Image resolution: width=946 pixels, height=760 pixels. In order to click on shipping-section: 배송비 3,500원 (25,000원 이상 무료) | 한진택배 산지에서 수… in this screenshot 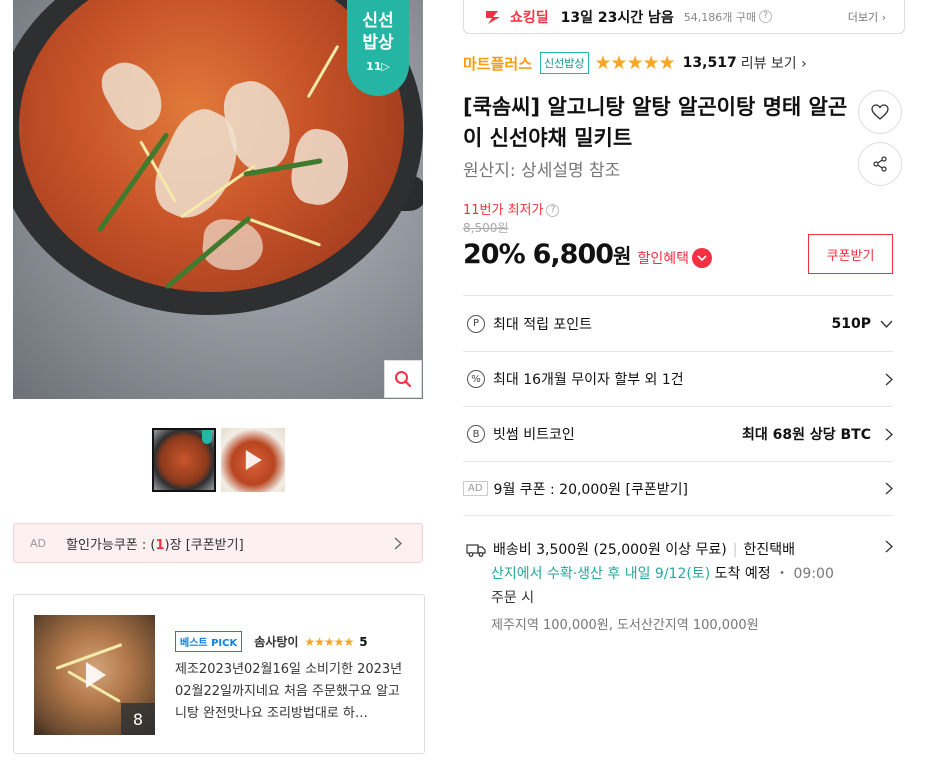, I will do `click(678, 576)`.